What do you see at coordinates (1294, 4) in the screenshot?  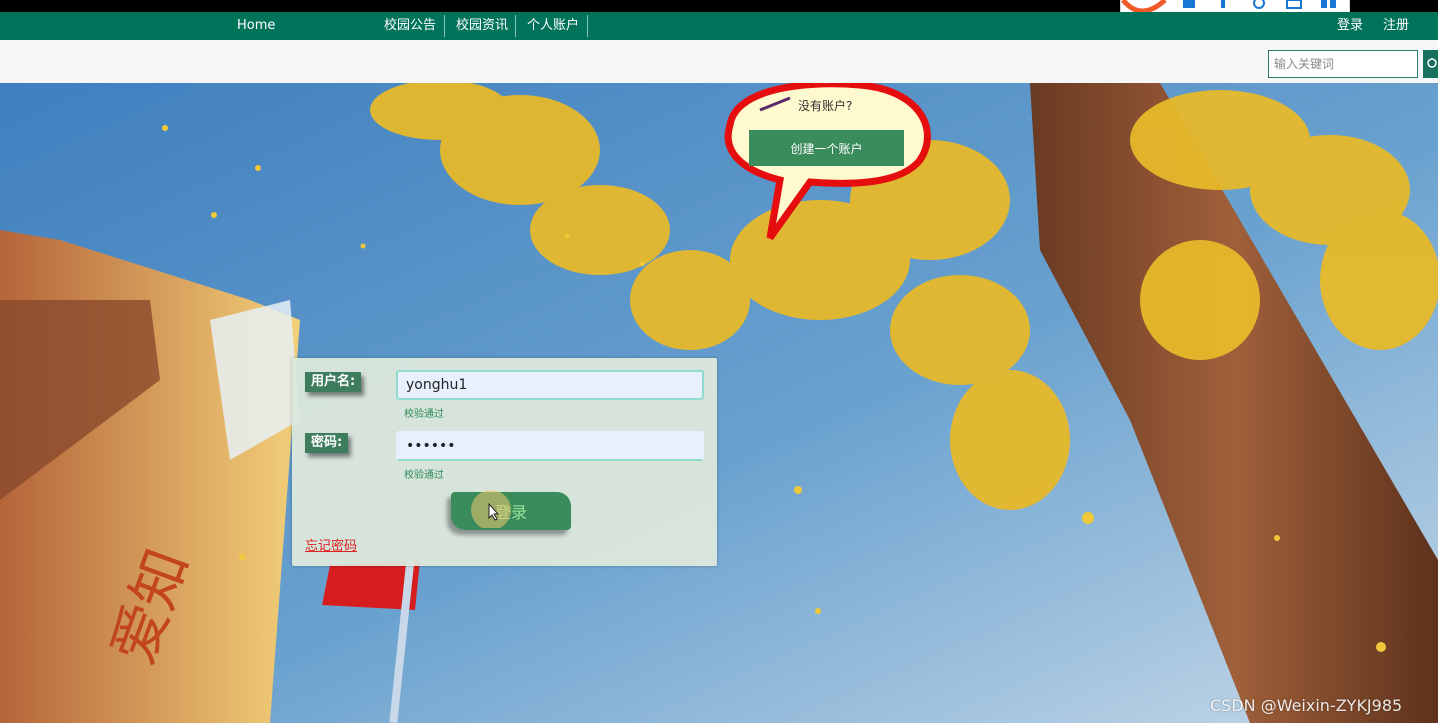 I see `window-icon` at bounding box center [1294, 4].